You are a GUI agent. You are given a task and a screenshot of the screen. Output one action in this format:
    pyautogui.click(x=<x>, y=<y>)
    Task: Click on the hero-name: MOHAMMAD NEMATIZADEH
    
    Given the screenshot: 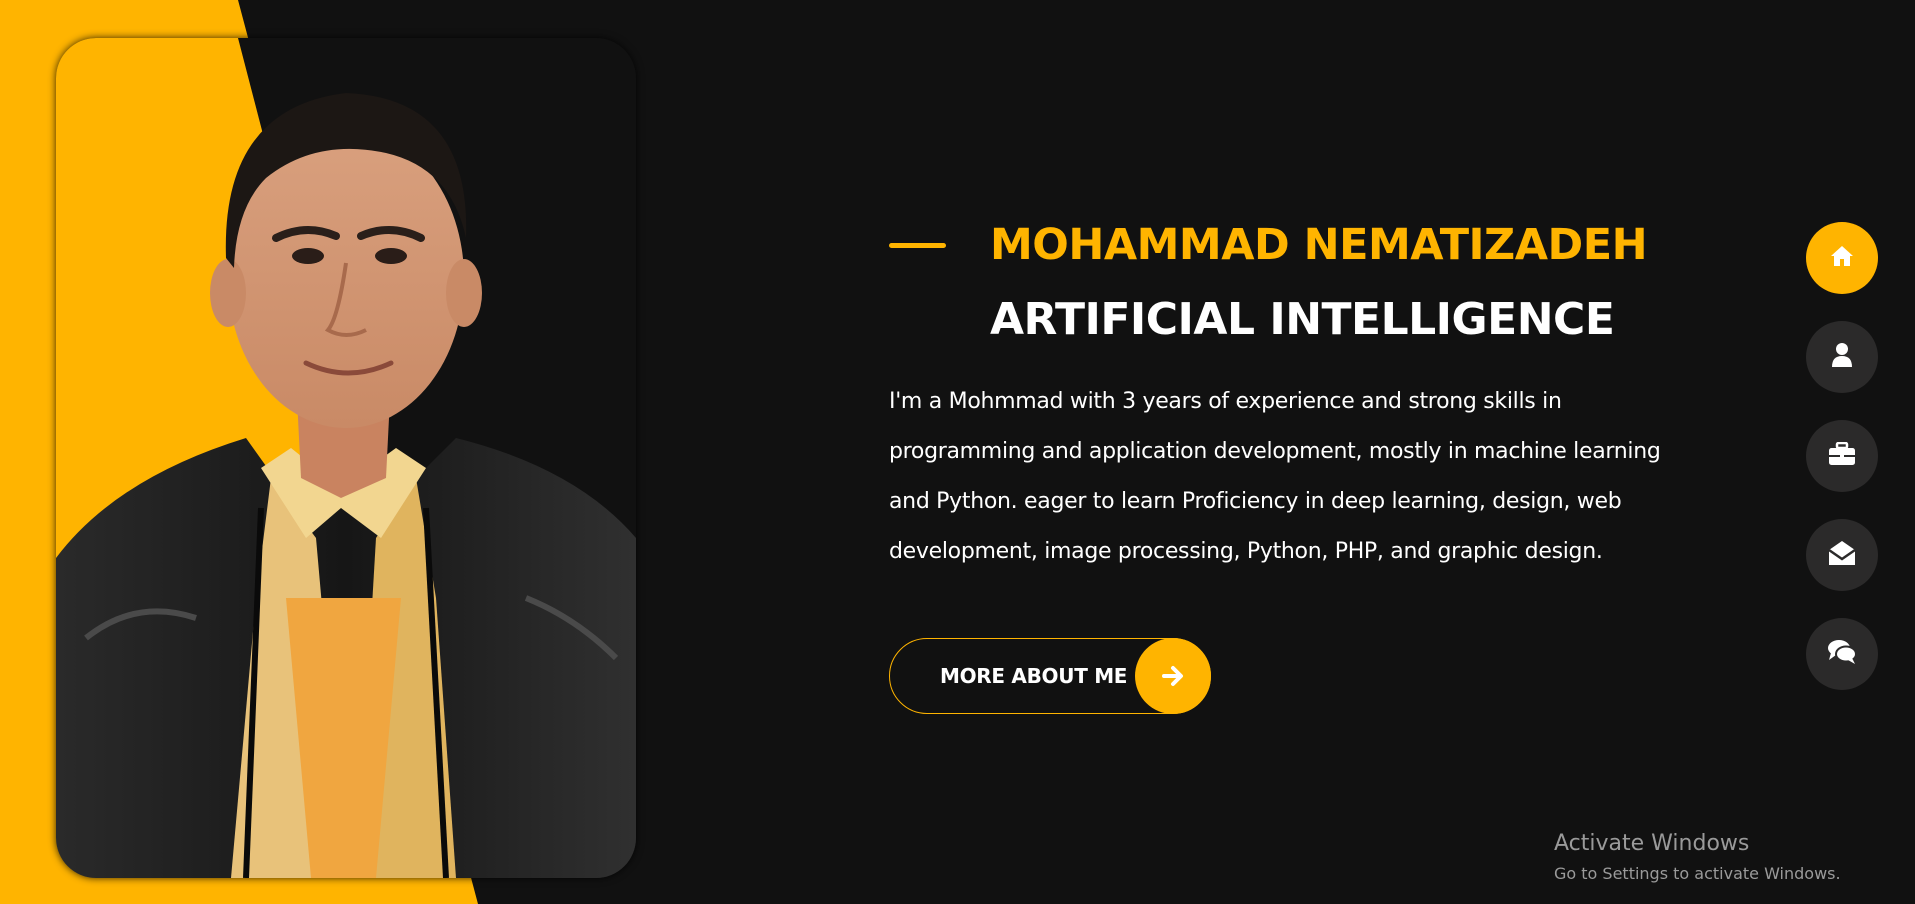 What is the action you would take?
    pyautogui.click(x=1319, y=245)
    